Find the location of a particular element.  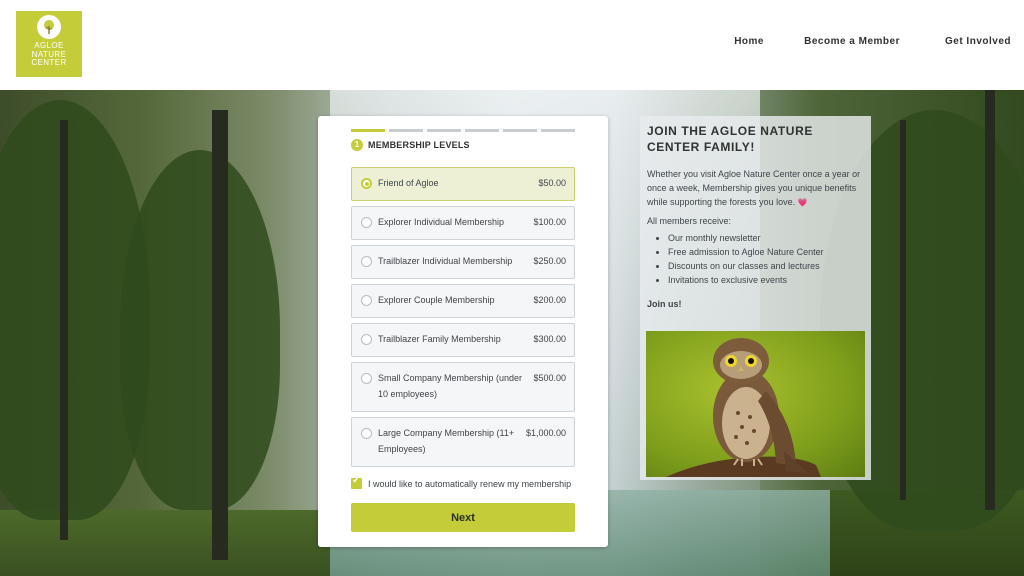

option-price: $200.00 is located at coordinates (549, 300).